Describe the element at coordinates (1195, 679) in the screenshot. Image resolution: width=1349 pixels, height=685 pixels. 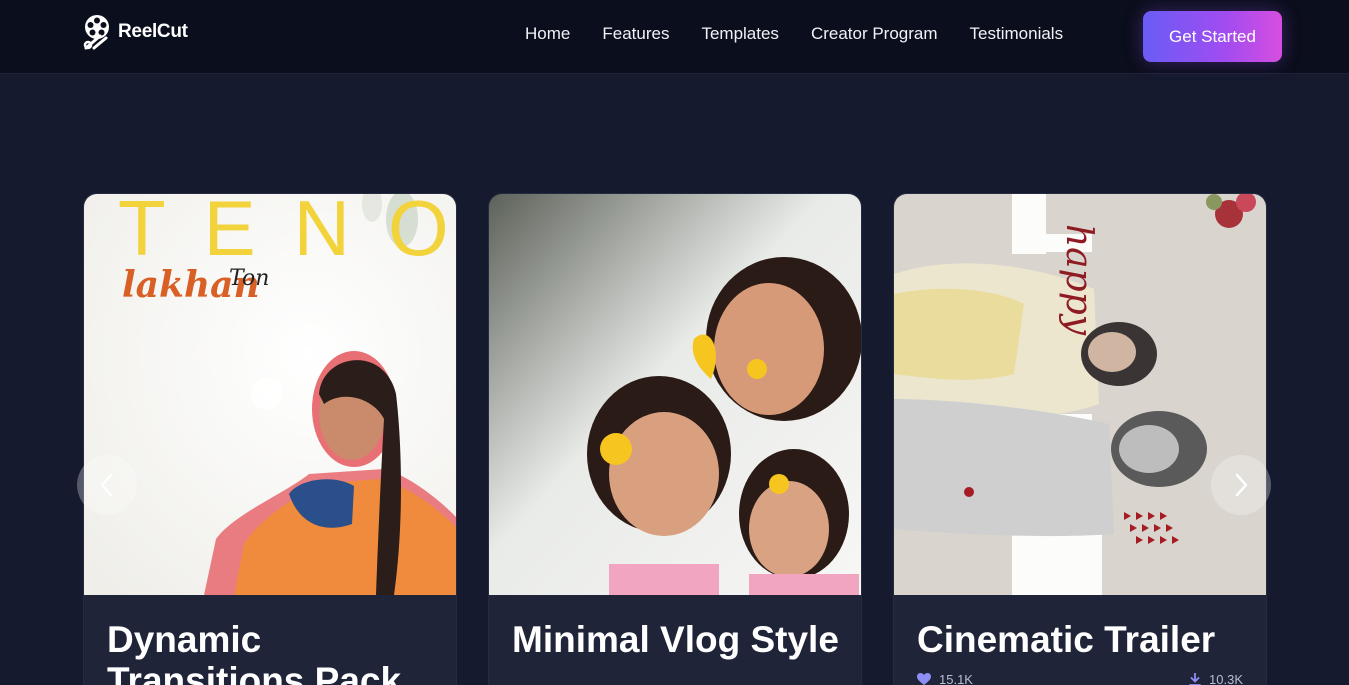
I see `download-icon` at that location.